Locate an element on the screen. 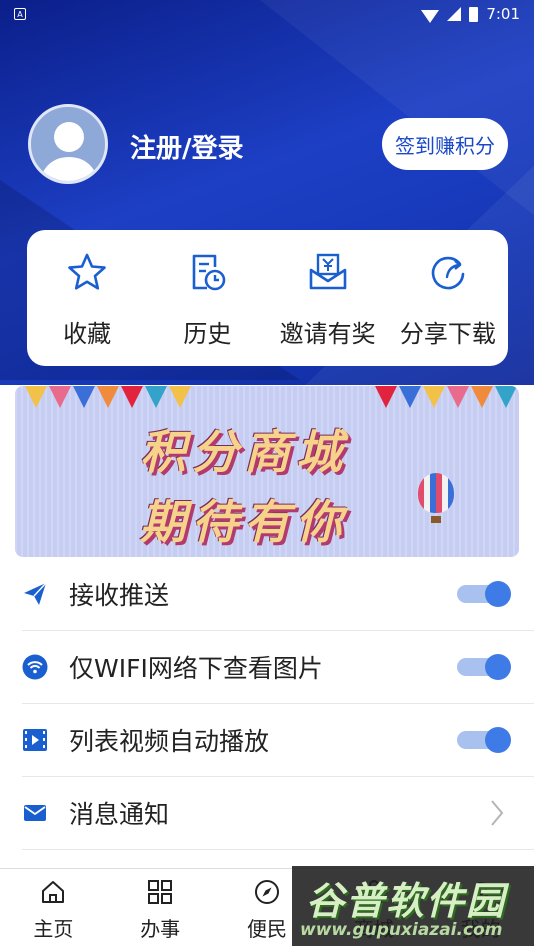 The image size is (534, 950). wifi-only-images-row: 仅WIFI网络下查看图片 is located at coordinates (278, 667).